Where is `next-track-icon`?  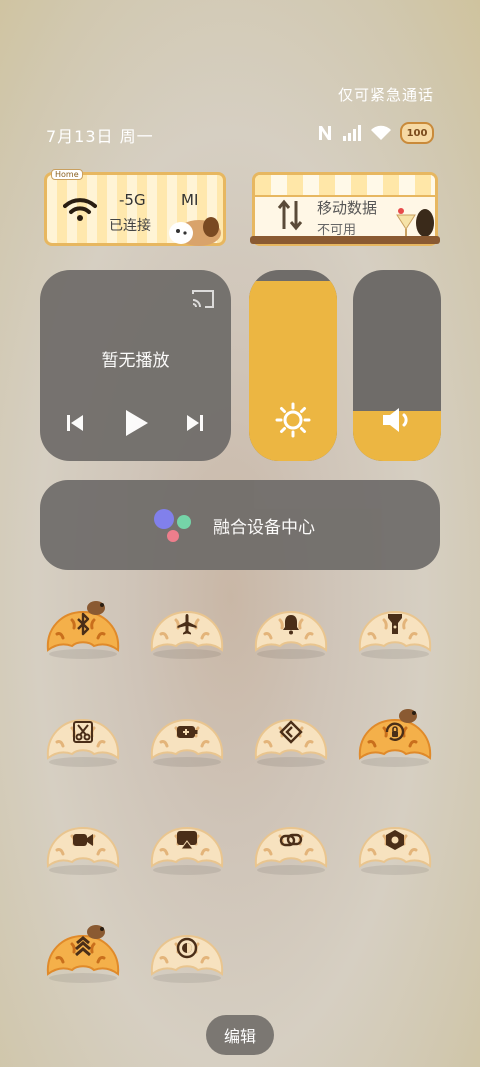 next-track-icon is located at coordinates (195, 423).